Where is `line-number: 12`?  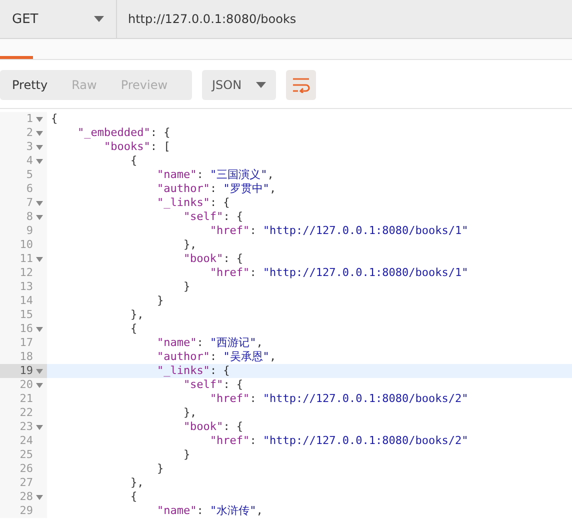 line-number: 12 is located at coordinates (26, 273).